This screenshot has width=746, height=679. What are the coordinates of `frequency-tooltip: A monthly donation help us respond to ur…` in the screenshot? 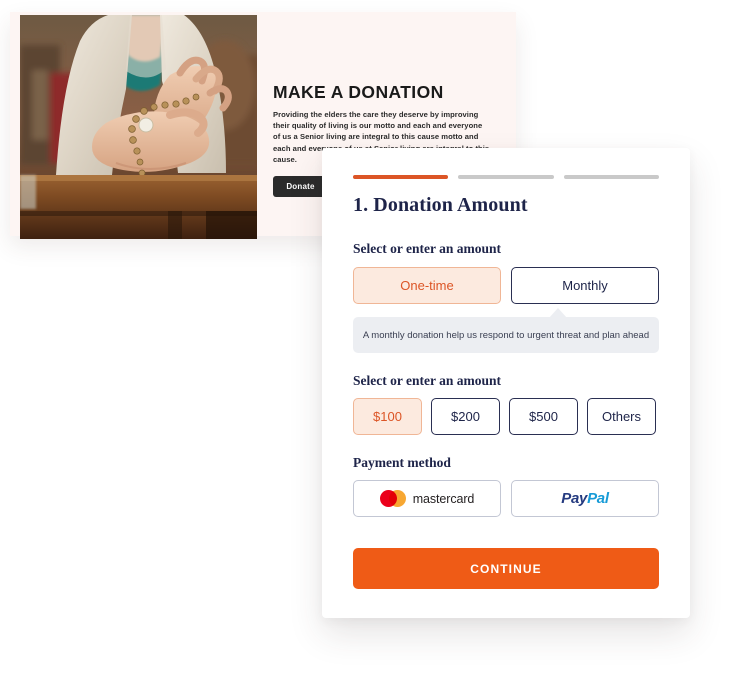 It's located at (506, 335).